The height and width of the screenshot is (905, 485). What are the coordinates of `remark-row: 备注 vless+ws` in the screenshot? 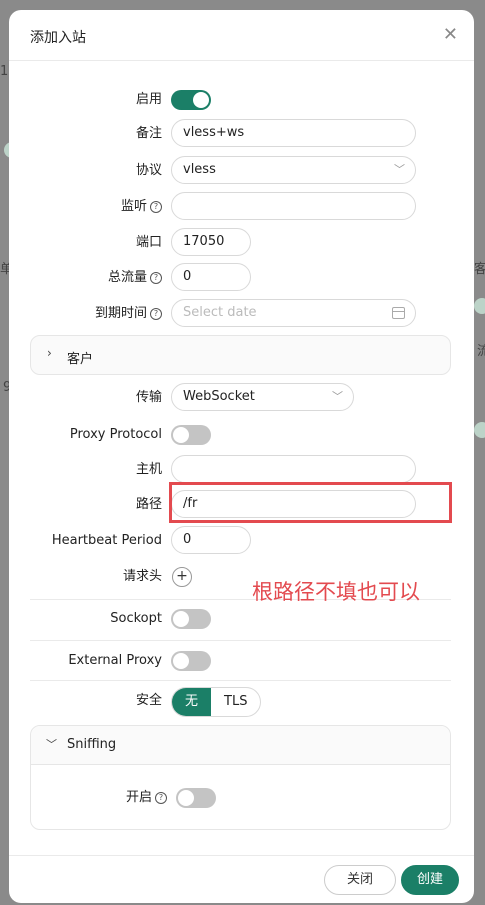 It's located at (241, 134).